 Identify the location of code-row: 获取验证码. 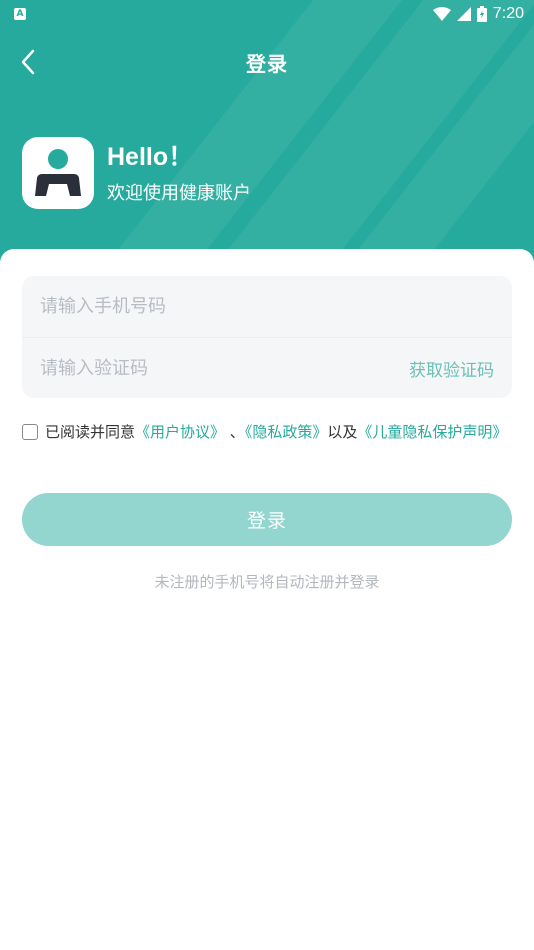
(267, 367).